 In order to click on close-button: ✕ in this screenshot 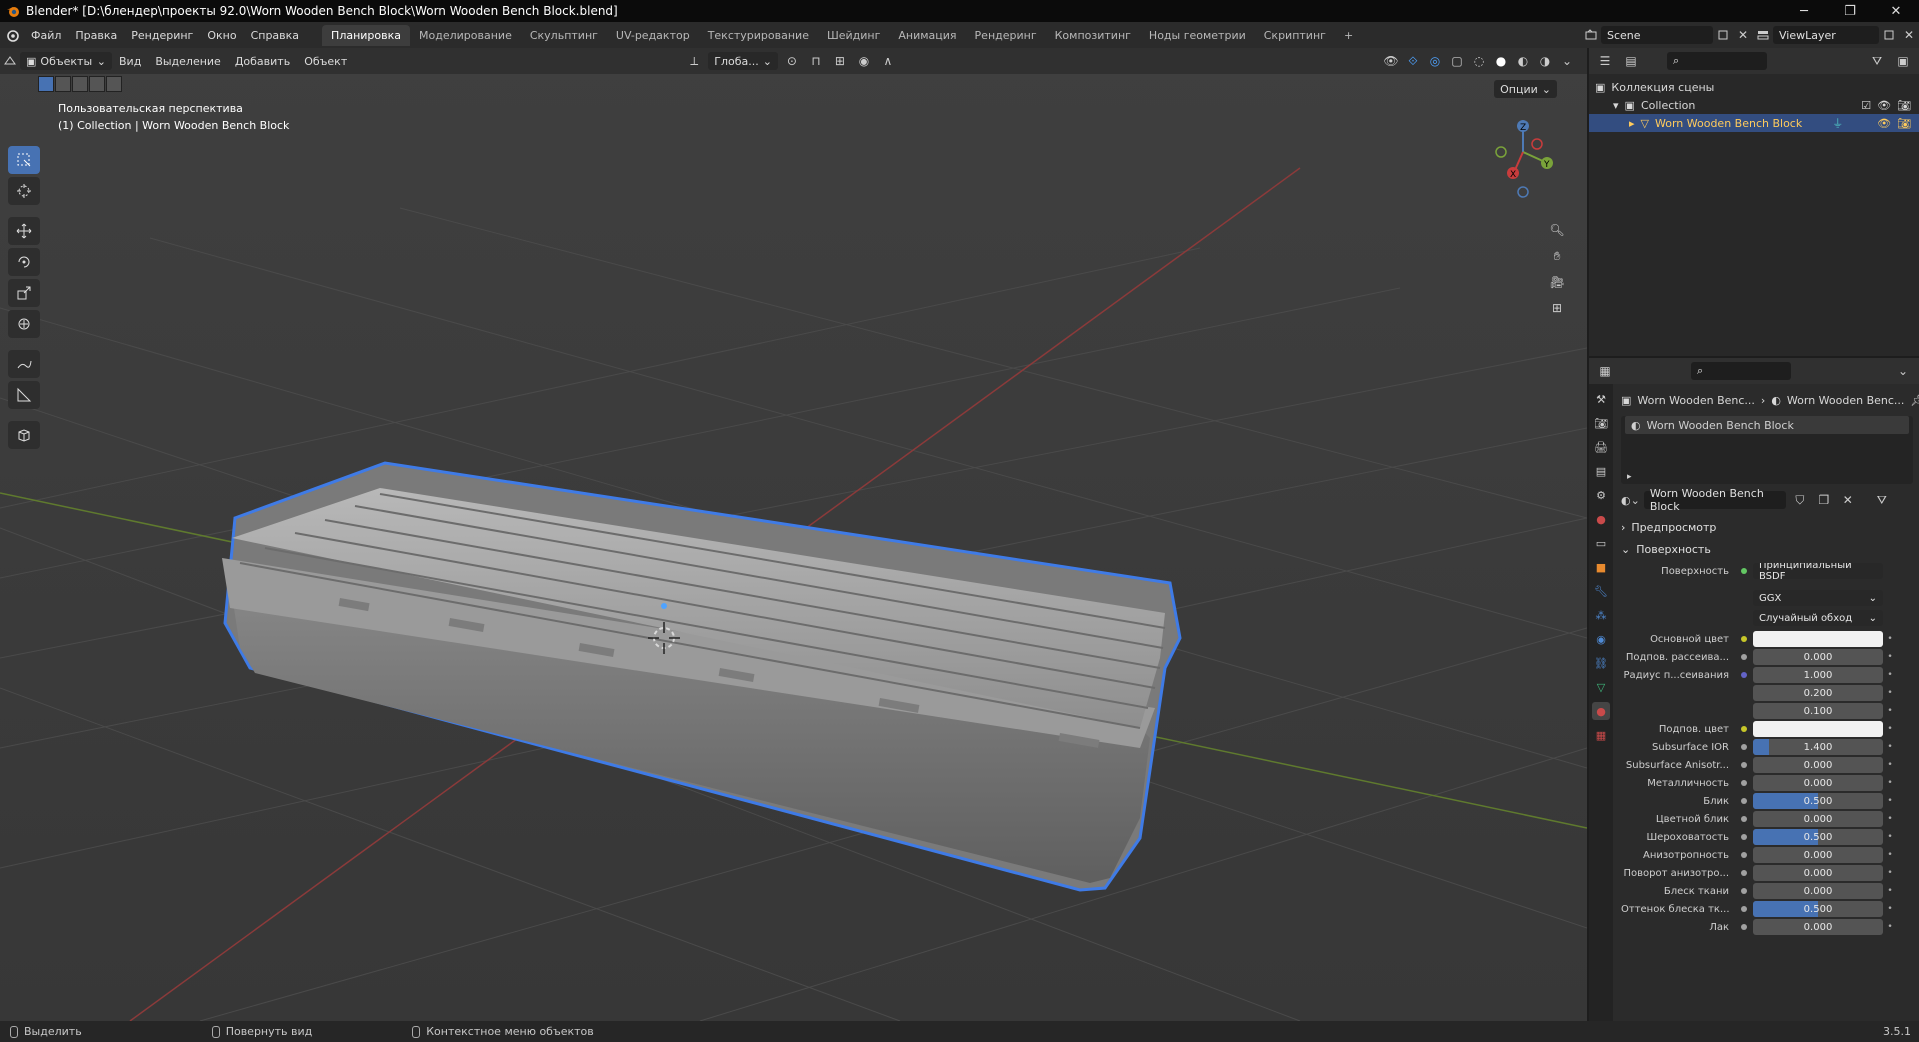, I will do `click(1896, 11)`.